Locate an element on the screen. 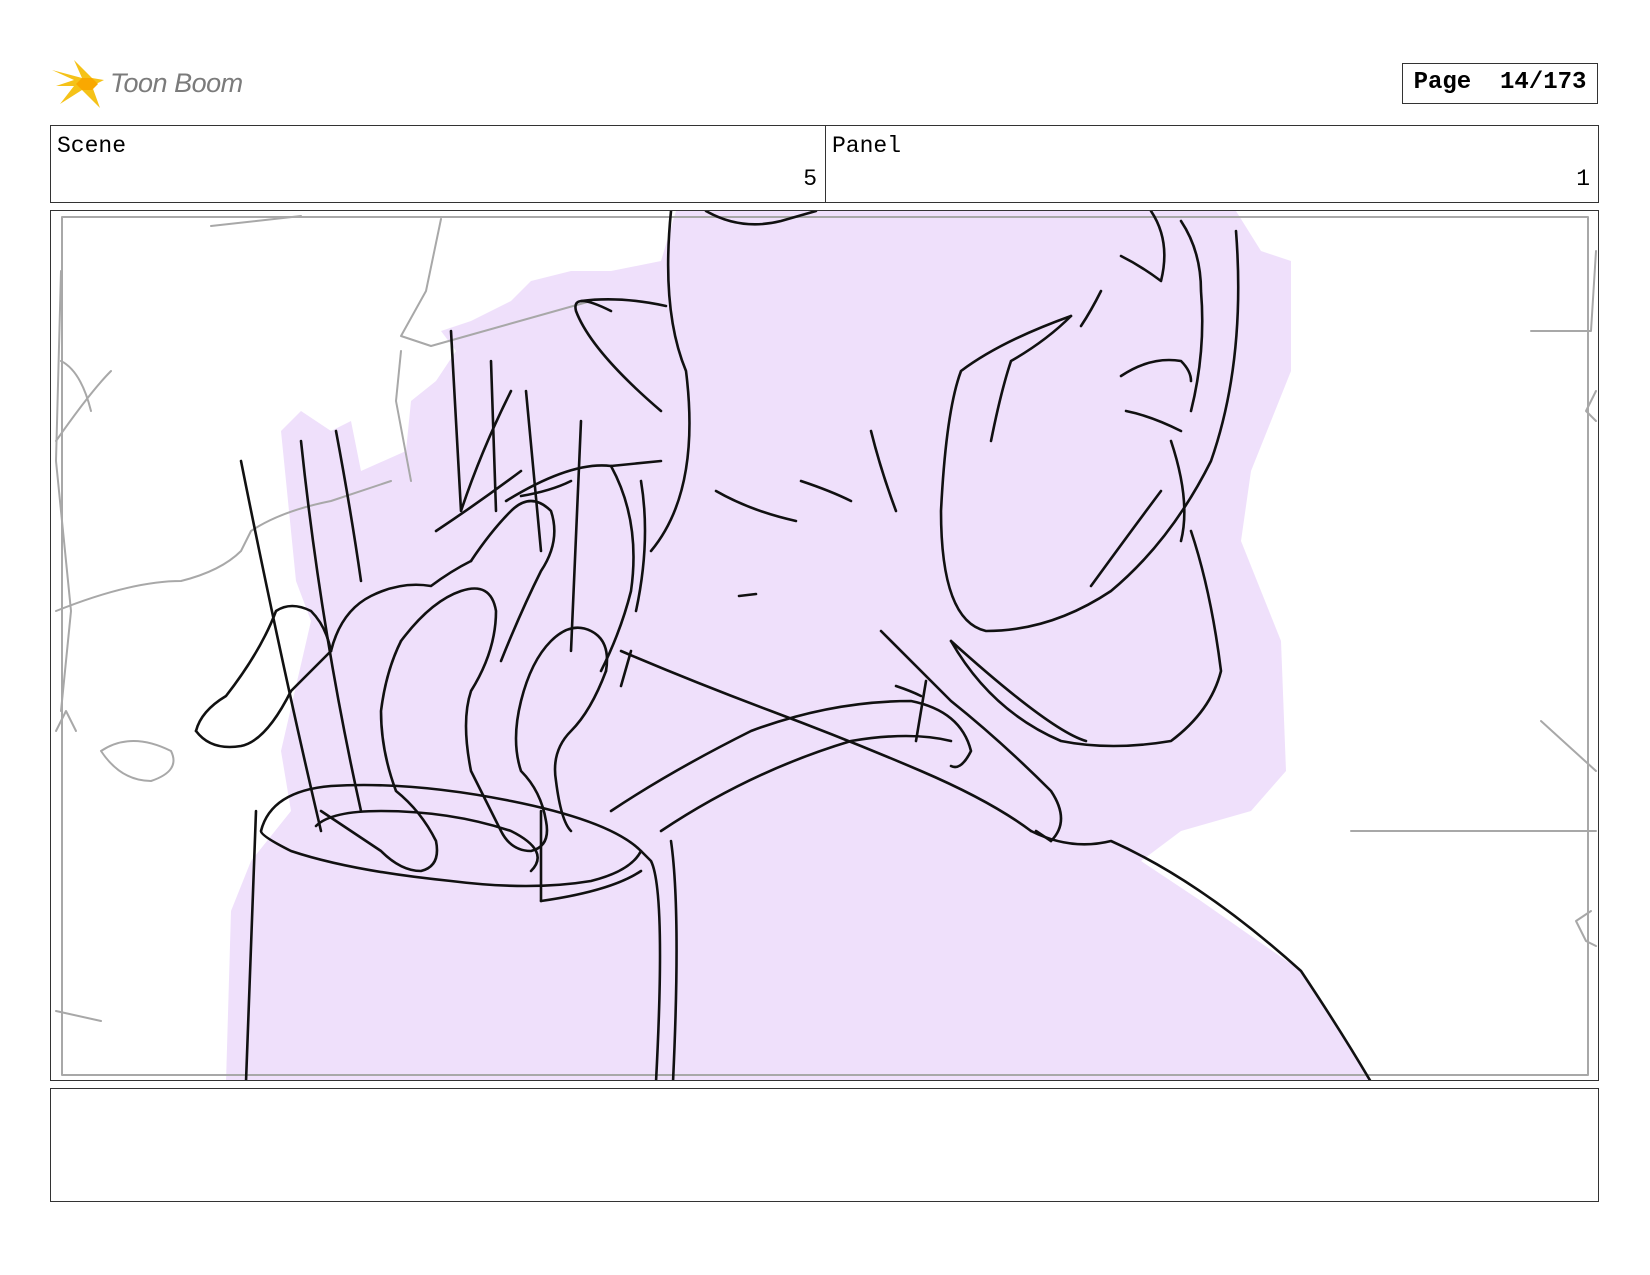 The image size is (1650, 1275). panel-label: Panel is located at coordinates (867, 146).